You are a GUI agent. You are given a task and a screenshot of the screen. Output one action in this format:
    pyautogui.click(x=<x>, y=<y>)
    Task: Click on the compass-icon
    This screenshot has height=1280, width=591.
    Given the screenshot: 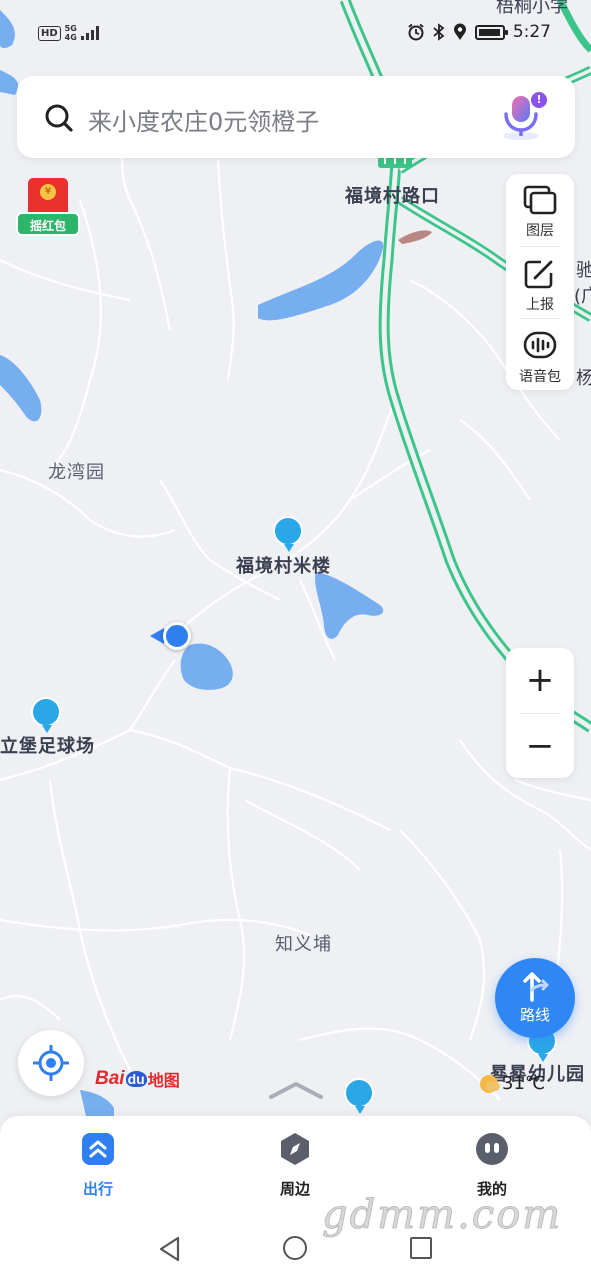 What is the action you would take?
    pyautogui.click(x=295, y=1149)
    